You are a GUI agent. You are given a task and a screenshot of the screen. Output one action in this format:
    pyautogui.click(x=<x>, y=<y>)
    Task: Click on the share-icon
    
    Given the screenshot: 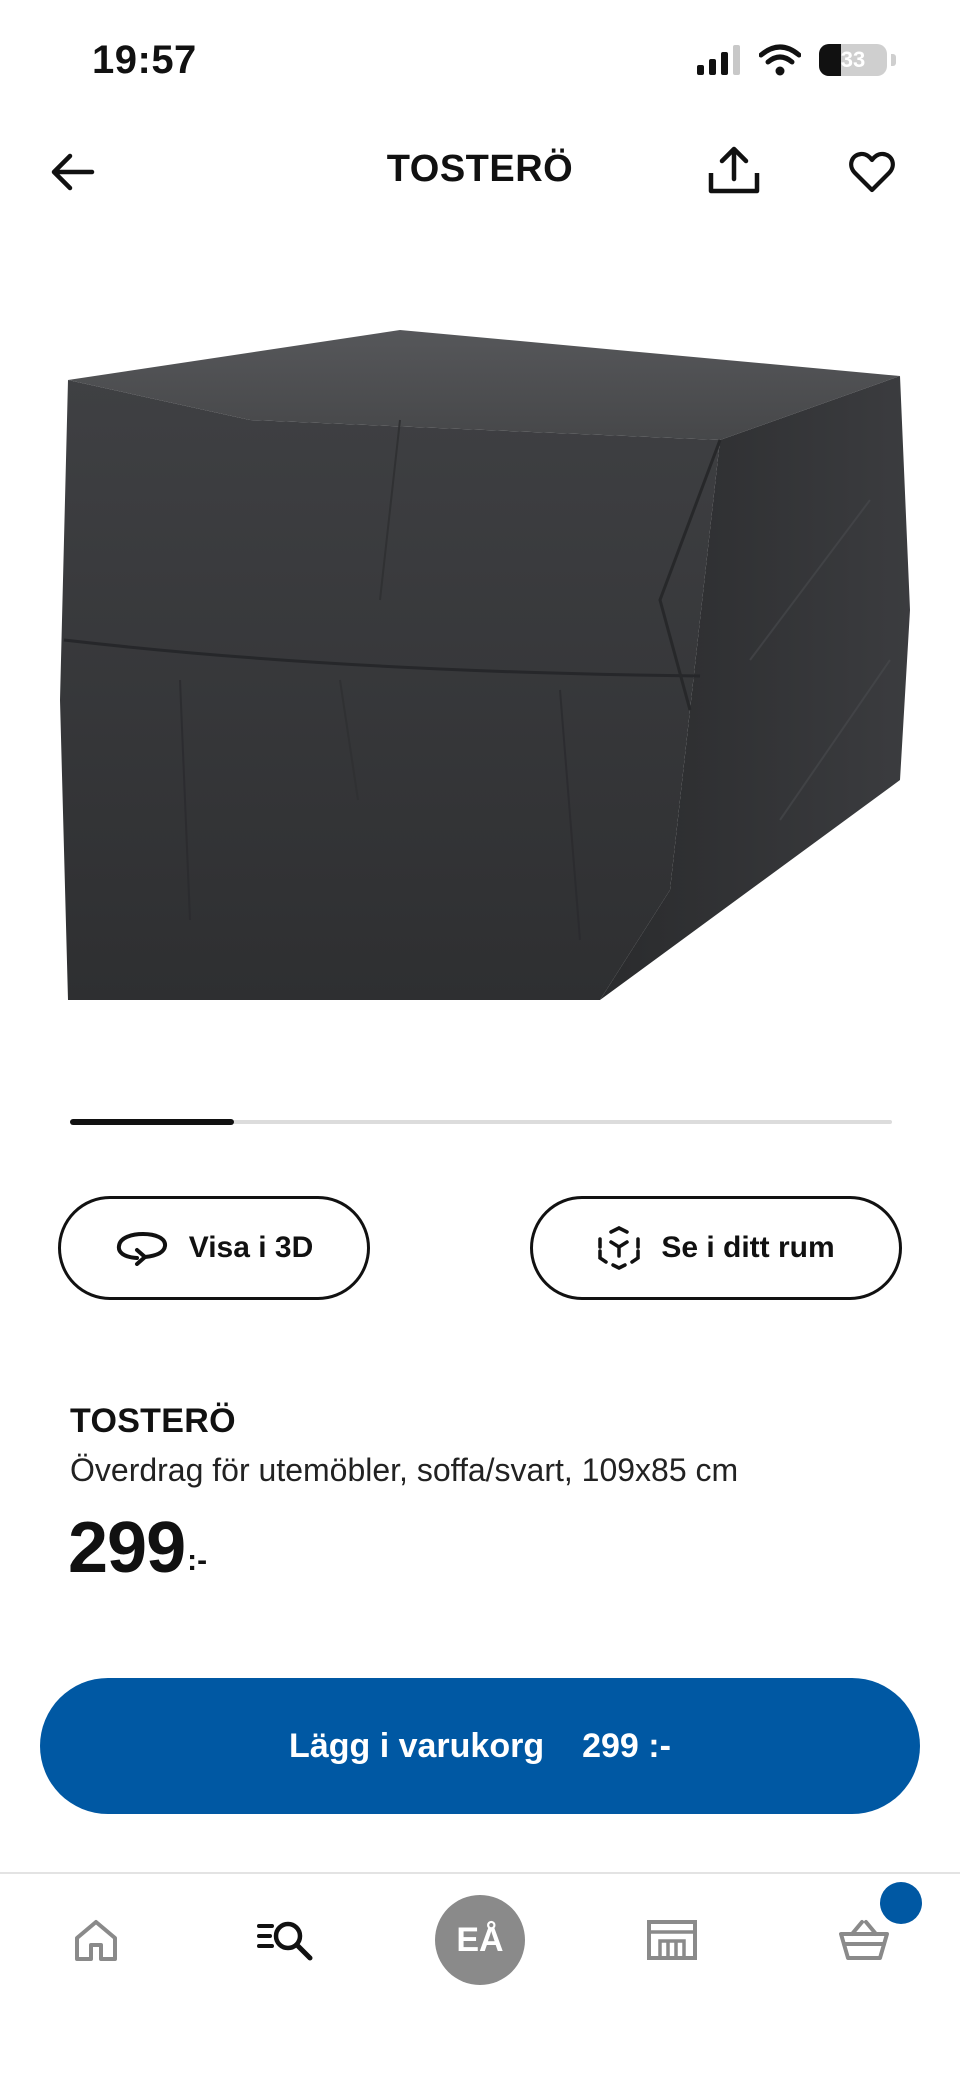 What is the action you would take?
    pyautogui.click(x=734, y=170)
    